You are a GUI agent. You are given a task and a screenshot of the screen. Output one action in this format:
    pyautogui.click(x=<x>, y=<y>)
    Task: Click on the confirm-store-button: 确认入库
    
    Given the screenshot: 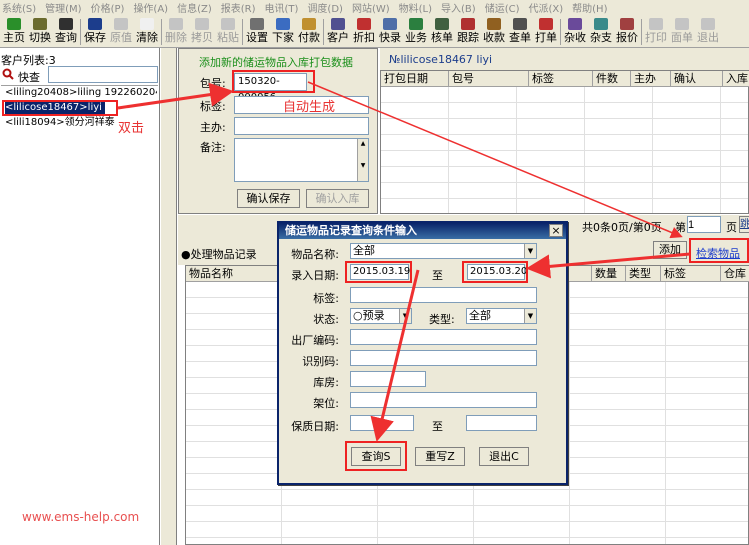 What is the action you would take?
    pyautogui.click(x=337, y=198)
    